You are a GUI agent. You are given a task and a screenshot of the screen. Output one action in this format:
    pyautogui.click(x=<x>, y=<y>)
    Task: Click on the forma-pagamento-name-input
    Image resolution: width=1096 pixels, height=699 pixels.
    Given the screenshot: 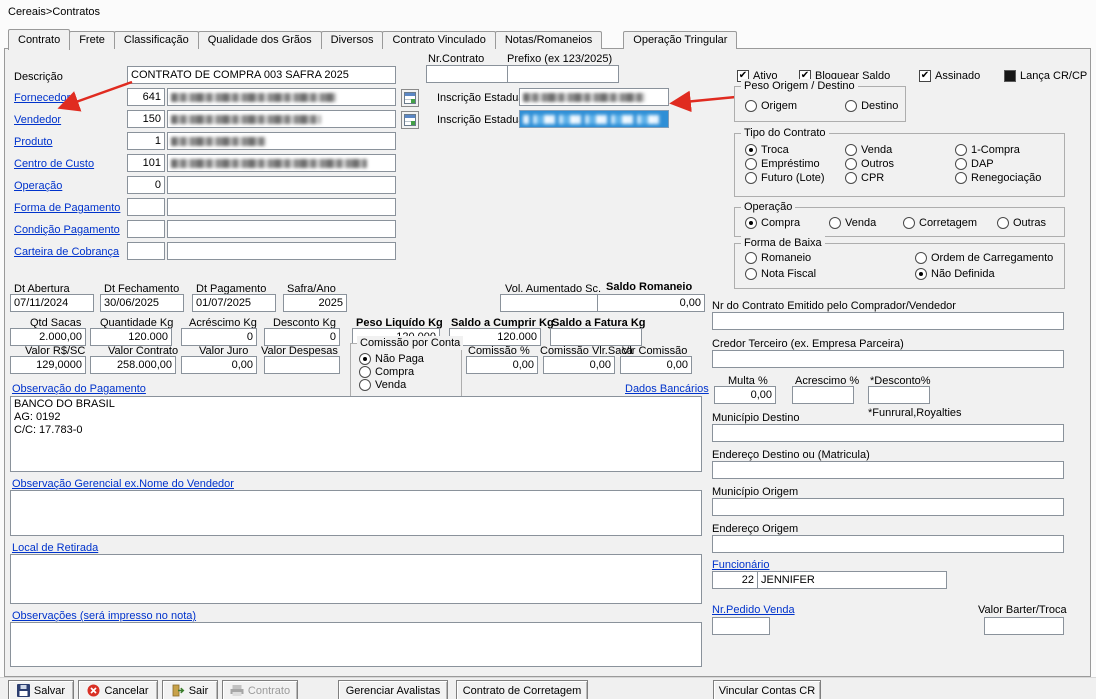 What is the action you would take?
    pyautogui.click(x=281, y=207)
    